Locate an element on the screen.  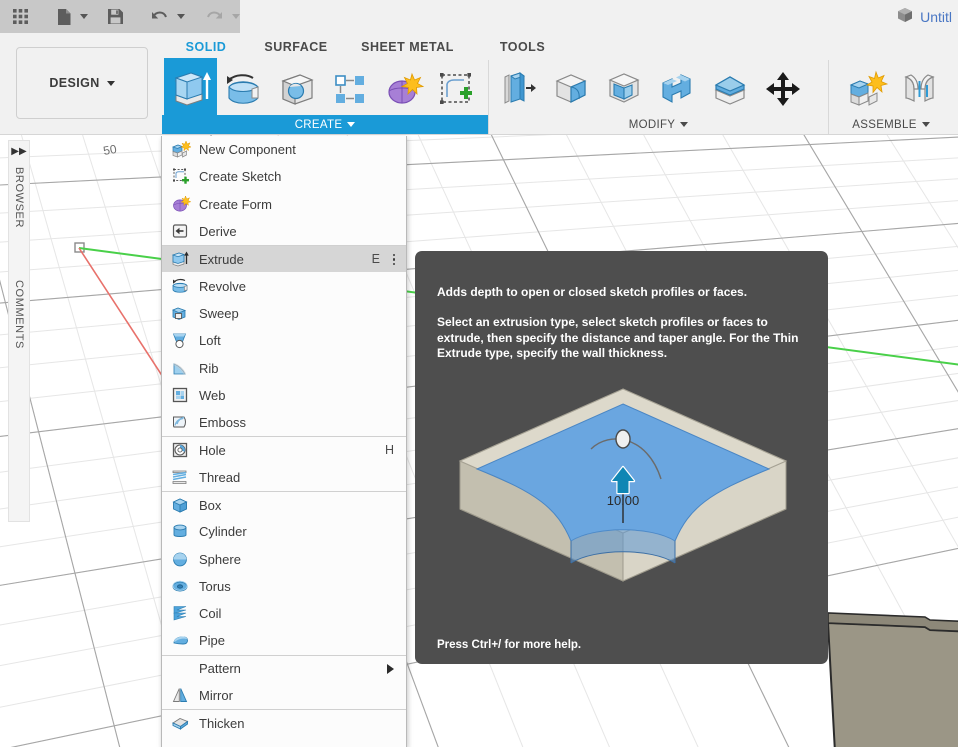
menu-item-label: Create Sketch is located at coordinates (240, 177).